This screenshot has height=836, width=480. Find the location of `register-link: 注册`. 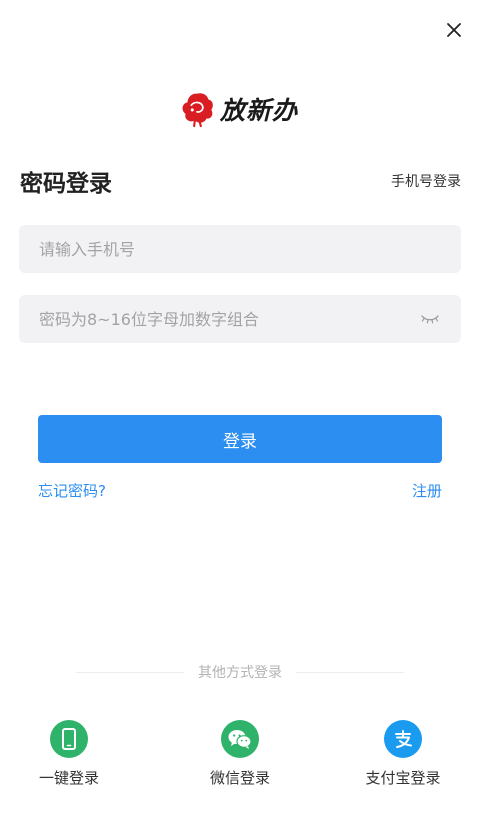

register-link: 注册 is located at coordinates (427, 490).